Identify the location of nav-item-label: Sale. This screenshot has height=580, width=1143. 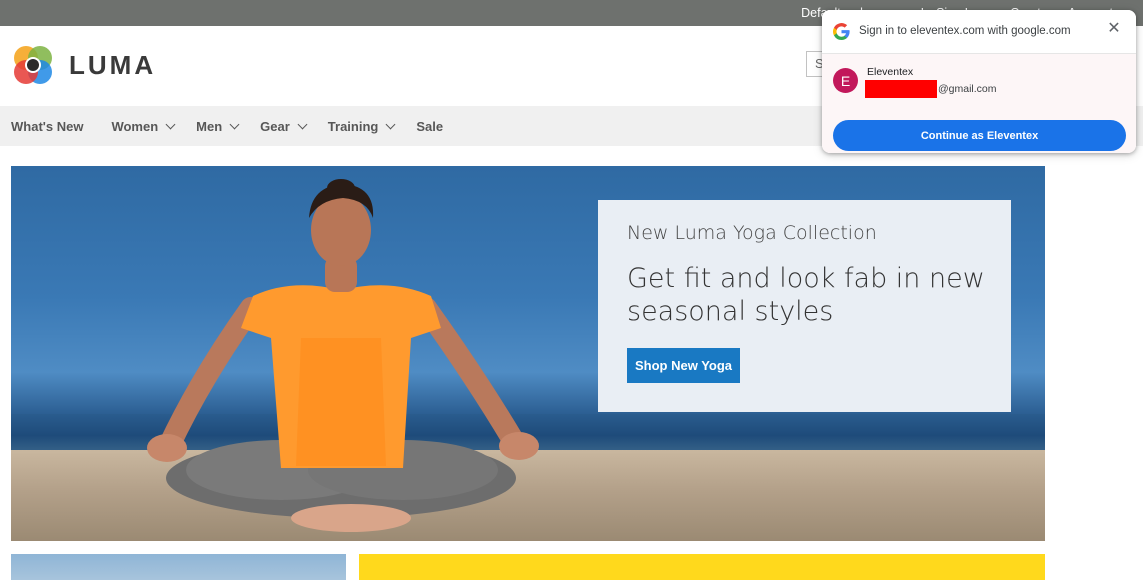
(430, 126).